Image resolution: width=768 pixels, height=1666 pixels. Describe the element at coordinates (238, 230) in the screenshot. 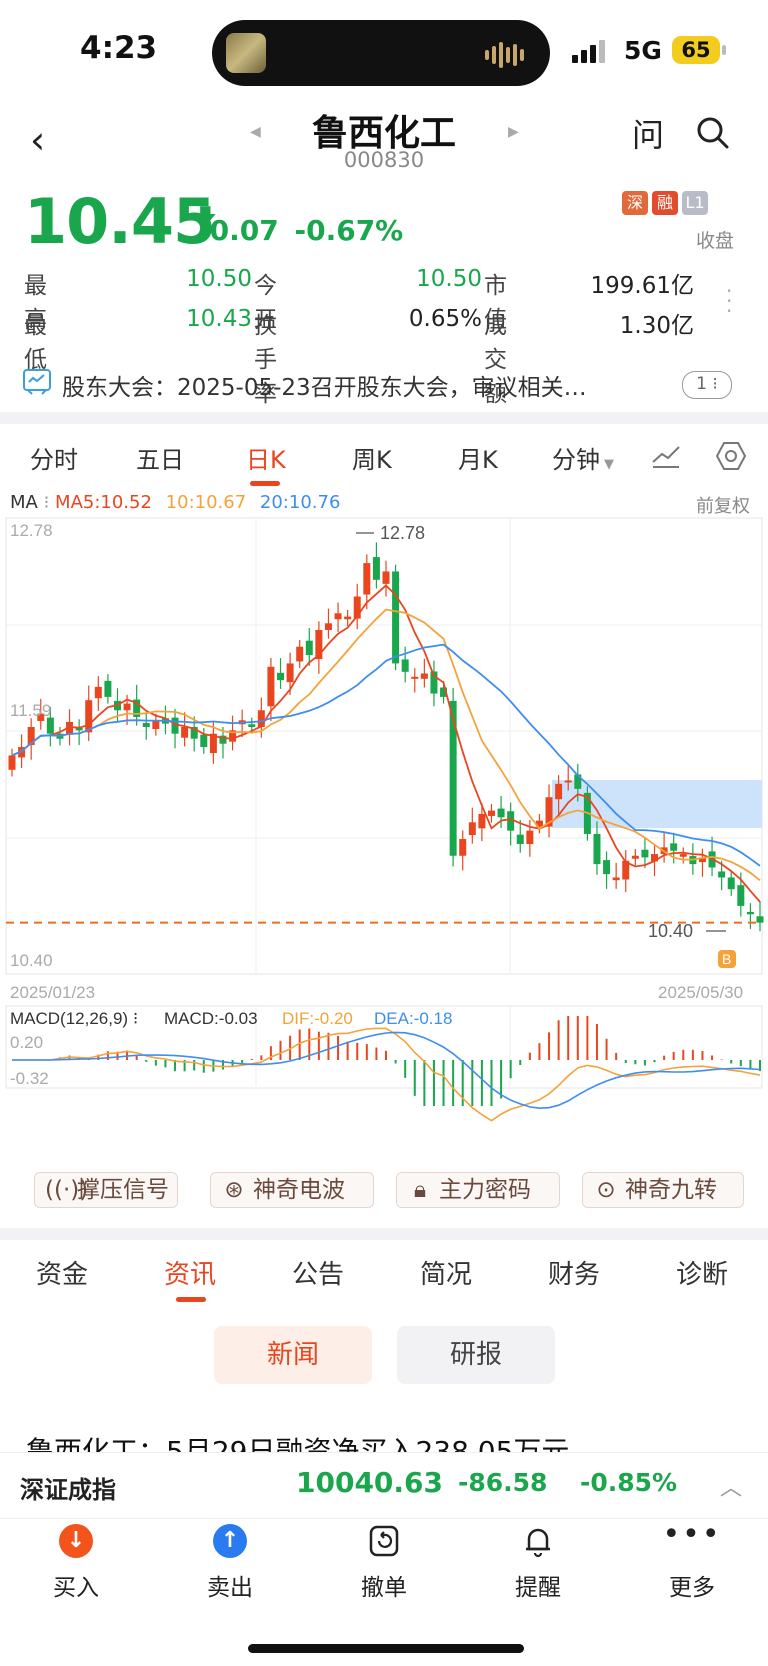

I see `change-value: -0.07` at that location.